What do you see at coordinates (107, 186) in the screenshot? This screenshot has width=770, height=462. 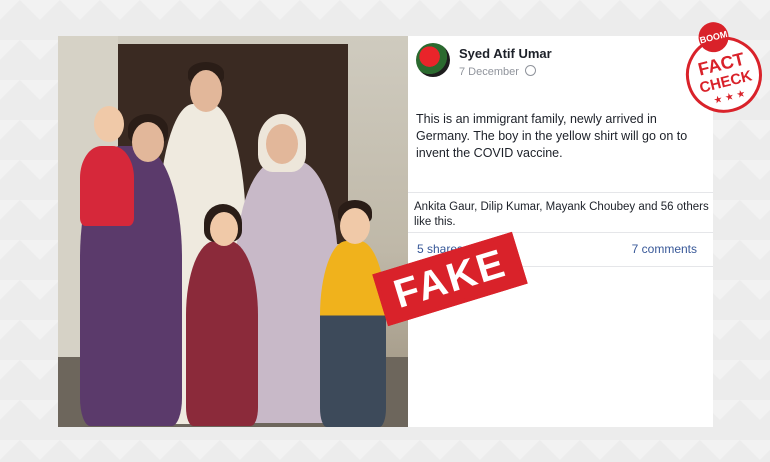 I see `person-toddler` at bounding box center [107, 186].